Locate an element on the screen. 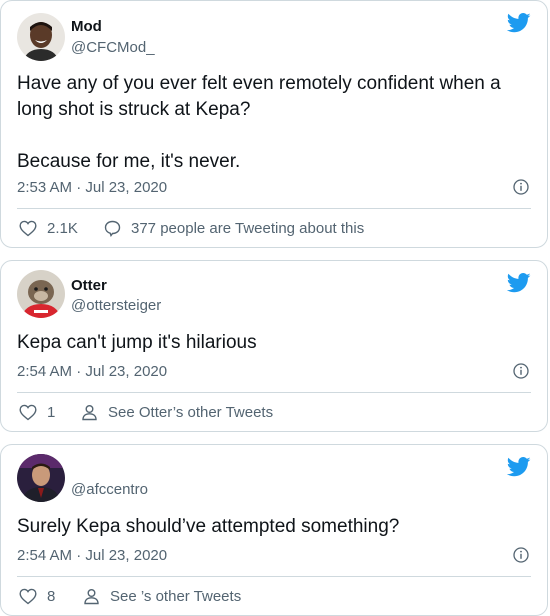 This screenshot has height=616, width=550. author-handle: @ottersteiger is located at coordinates (116, 305).